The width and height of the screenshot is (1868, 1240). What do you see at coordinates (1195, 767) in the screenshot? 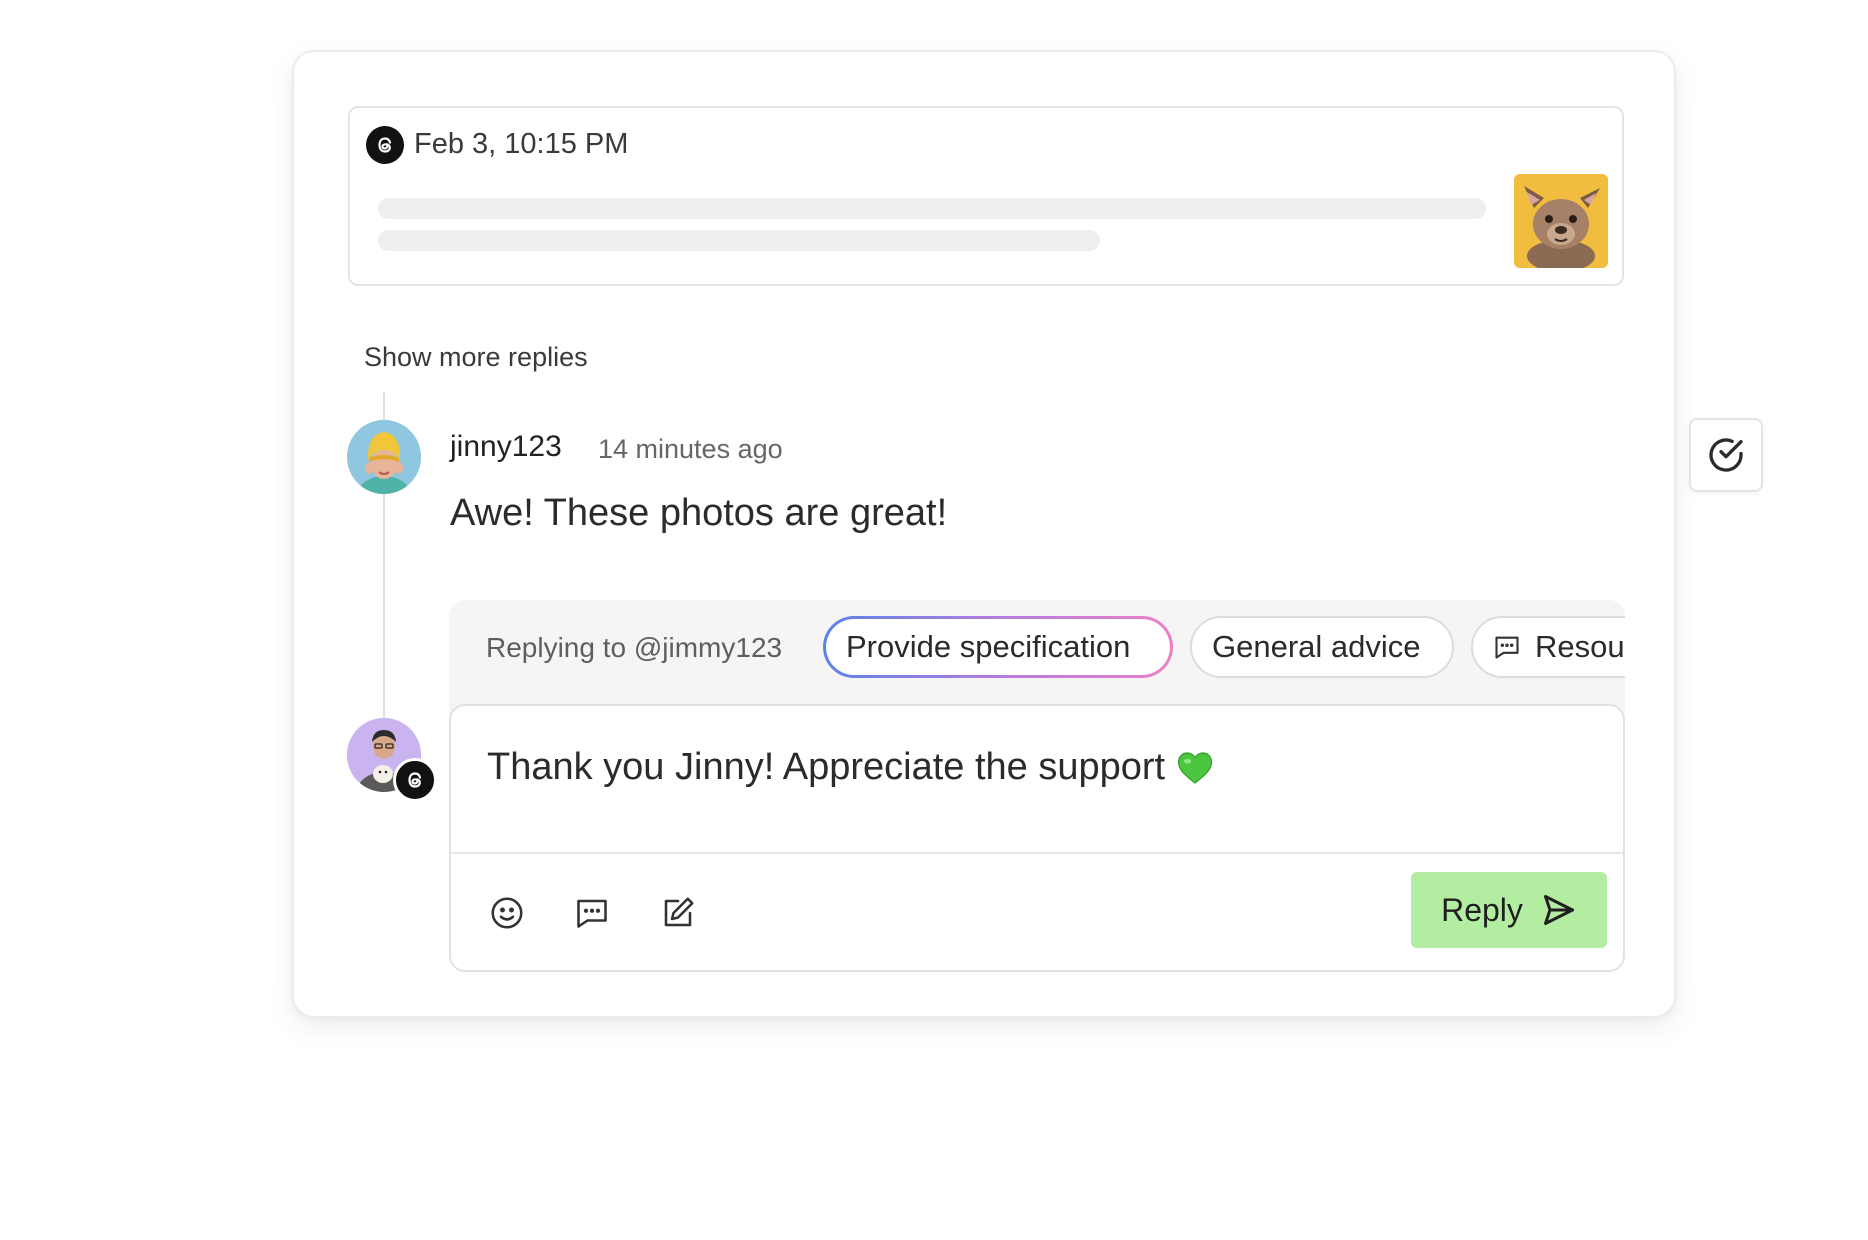
I see `green-heart-icon` at bounding box center [1195, 767].